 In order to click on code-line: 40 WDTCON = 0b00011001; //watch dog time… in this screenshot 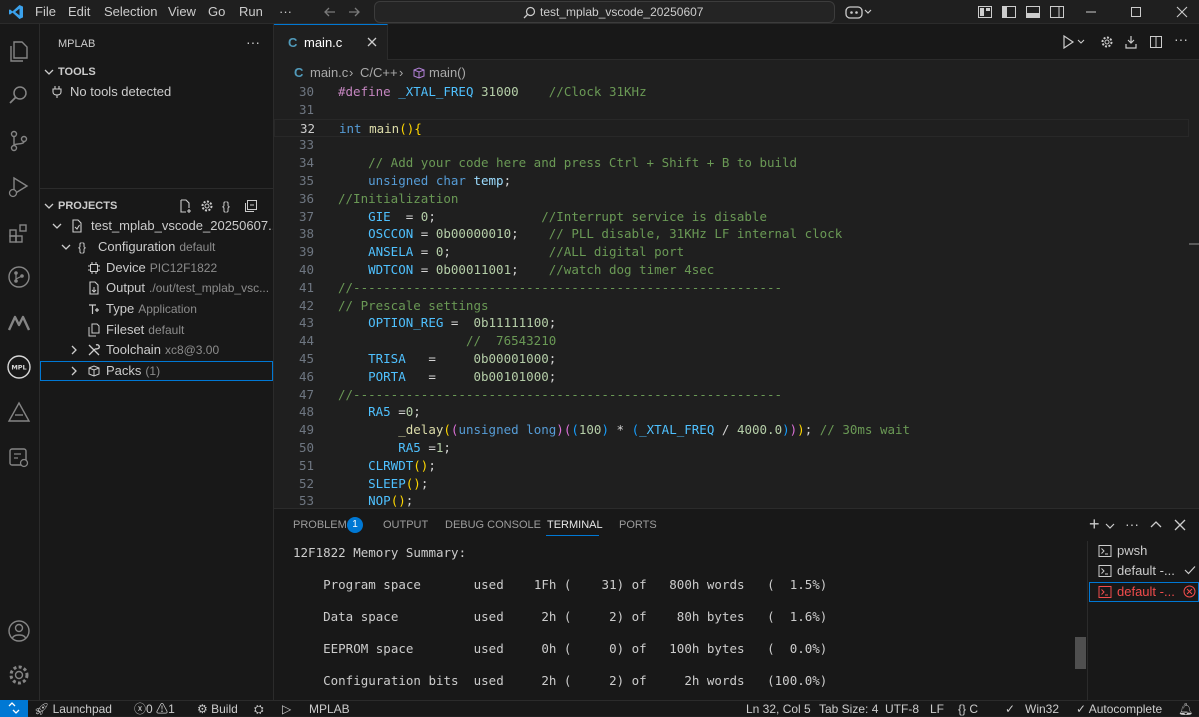, I will do `click(731, 270)`.